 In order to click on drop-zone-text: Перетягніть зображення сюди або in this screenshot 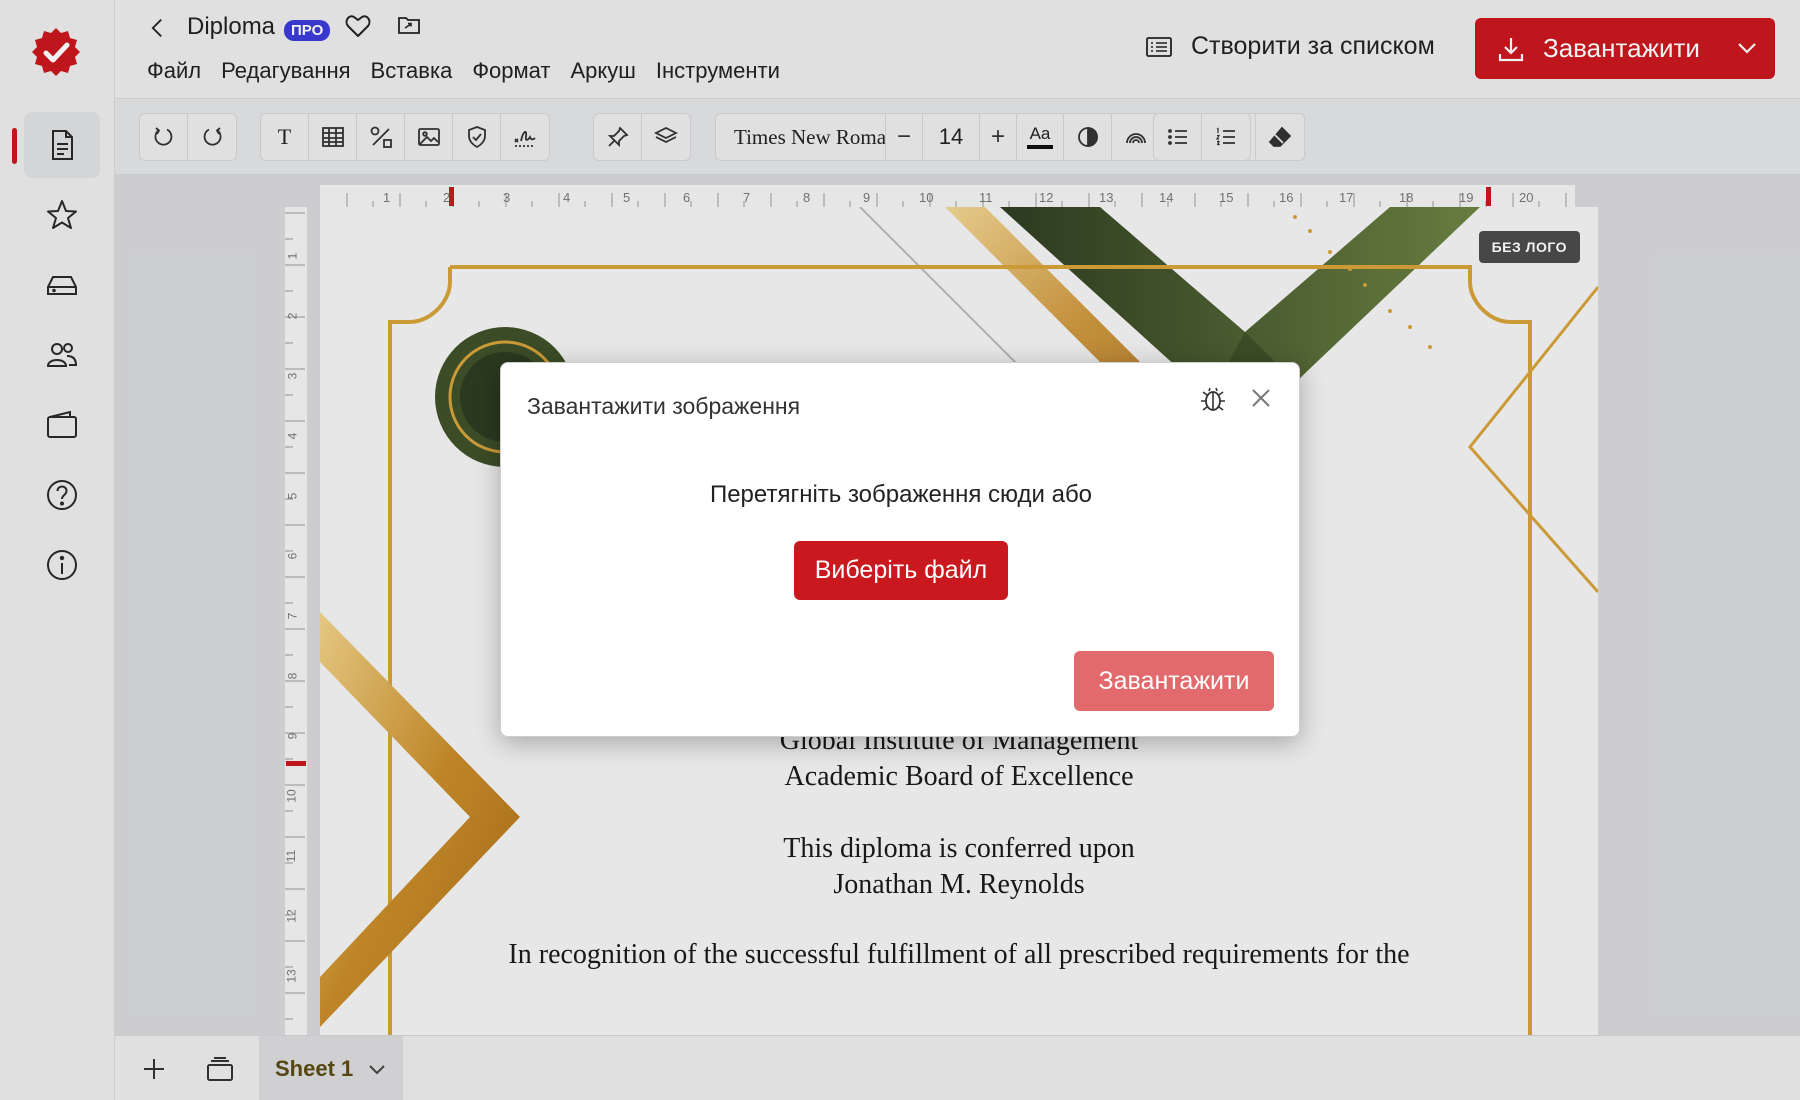, I will do `click(901, 495)`.